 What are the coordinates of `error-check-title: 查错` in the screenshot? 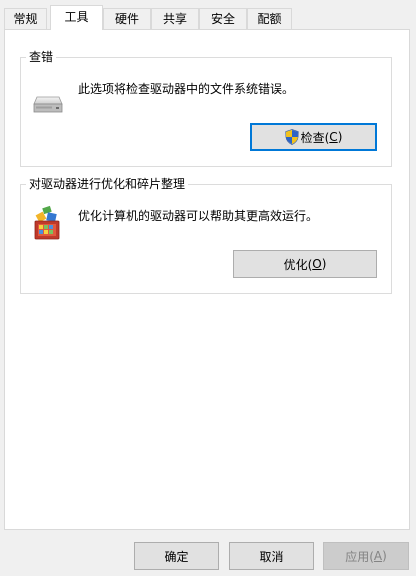 It's located at (41, 57).